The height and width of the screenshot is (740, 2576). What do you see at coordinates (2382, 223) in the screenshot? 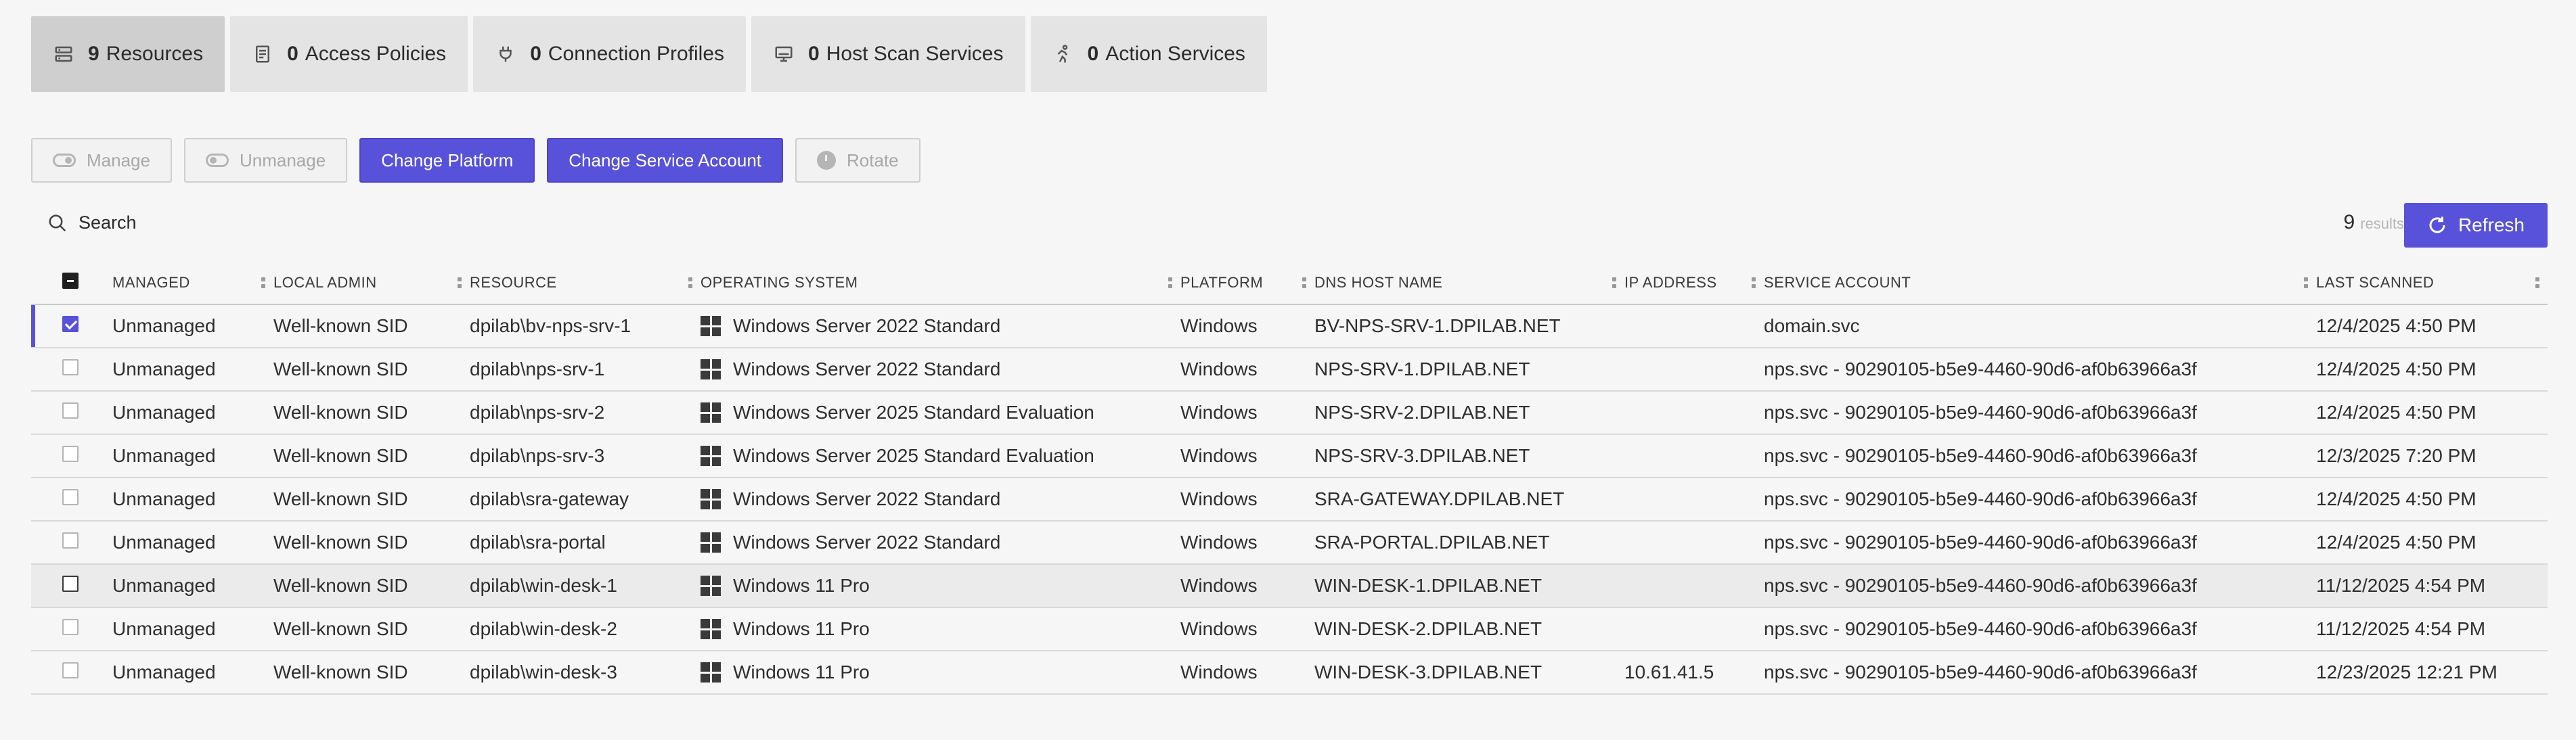
I see `results-label: results` at bounding box center [2382, 223].